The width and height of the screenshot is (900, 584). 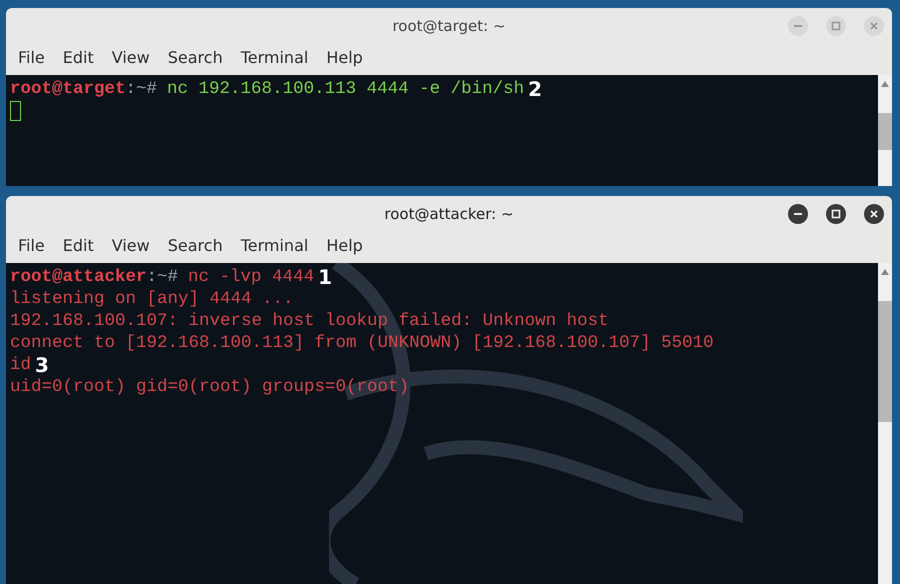 What do you see at coordinates (78, 277) in the screenshot?
I see `prompt-user: root@attacker` at bounding box center [78, 277].